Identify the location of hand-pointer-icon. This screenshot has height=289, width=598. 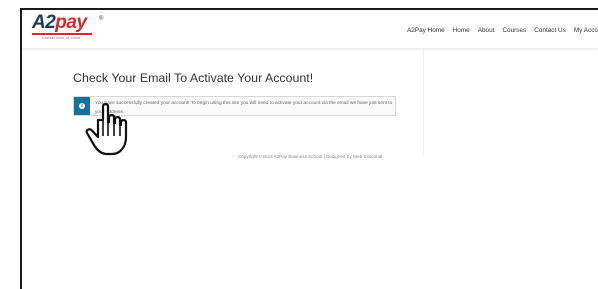
(106, 129).